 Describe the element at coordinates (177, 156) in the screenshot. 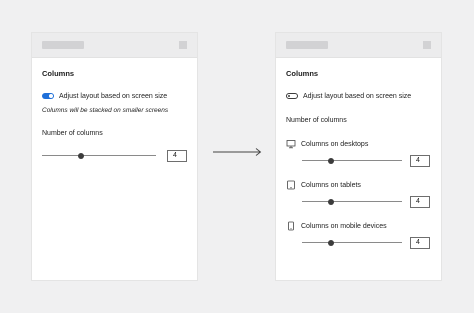

I see `columns-number-input: 4` at that location.